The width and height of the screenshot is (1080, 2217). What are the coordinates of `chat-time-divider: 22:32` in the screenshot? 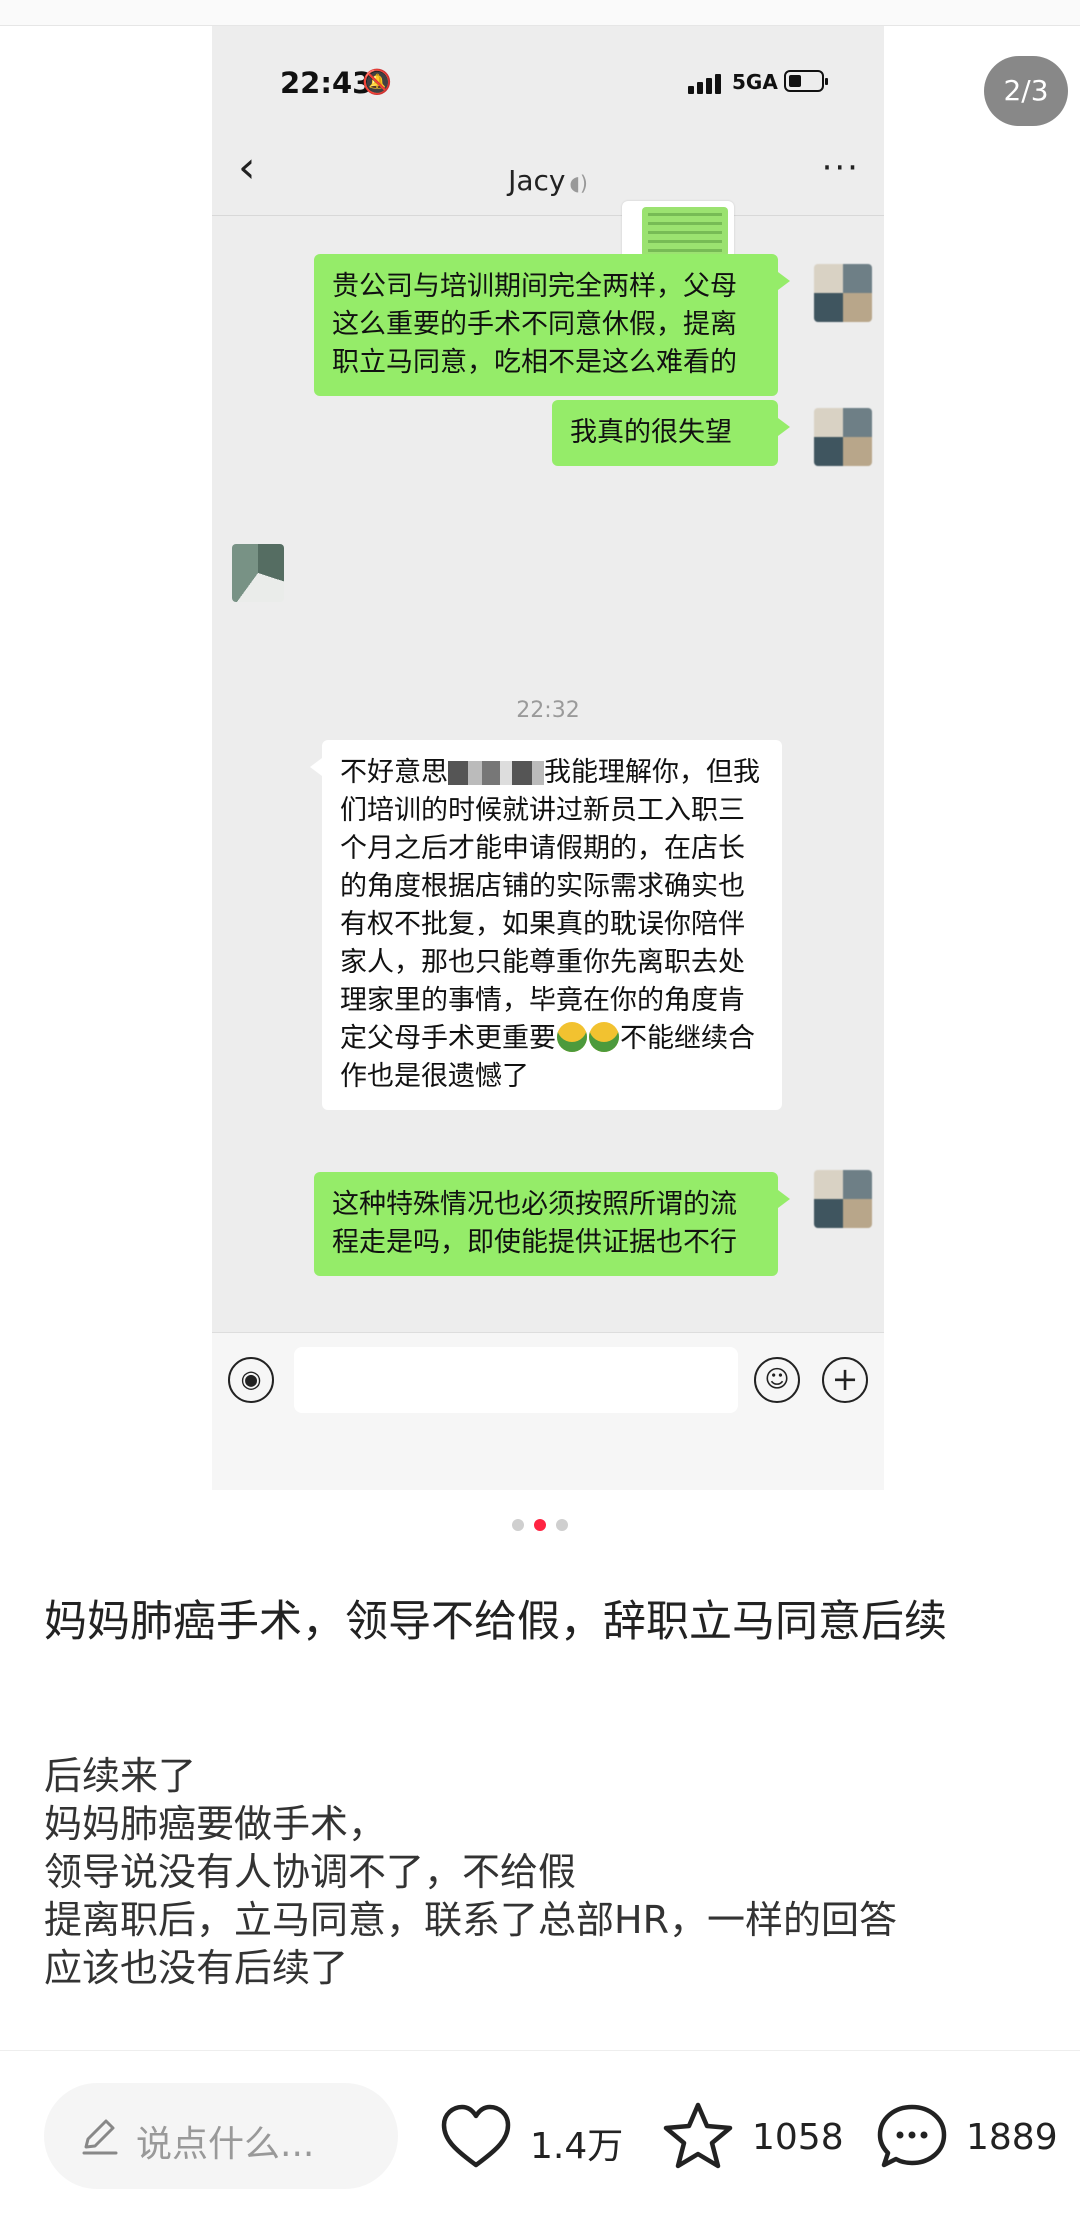 It's located at (548, 710).